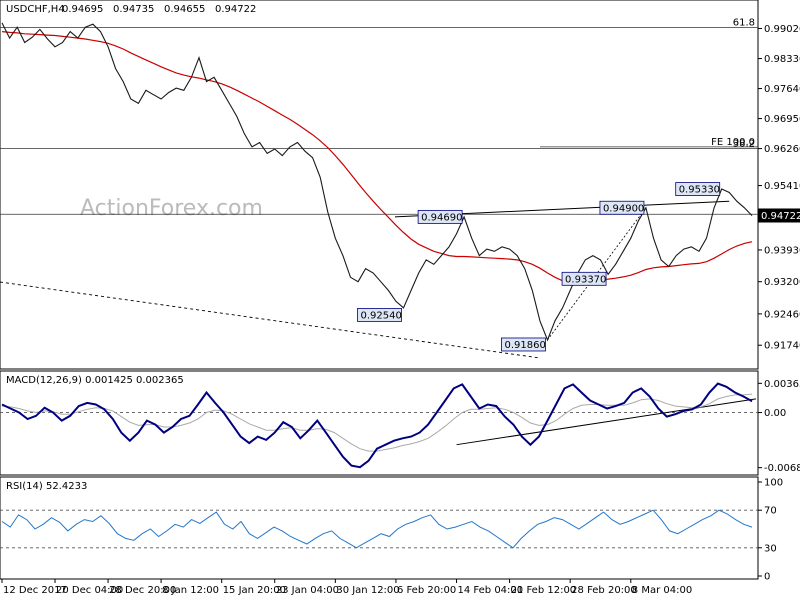 The width and height of the screenshot is (800, 600). I want to click on current-price-label: 0.94722, so click(780, 216).